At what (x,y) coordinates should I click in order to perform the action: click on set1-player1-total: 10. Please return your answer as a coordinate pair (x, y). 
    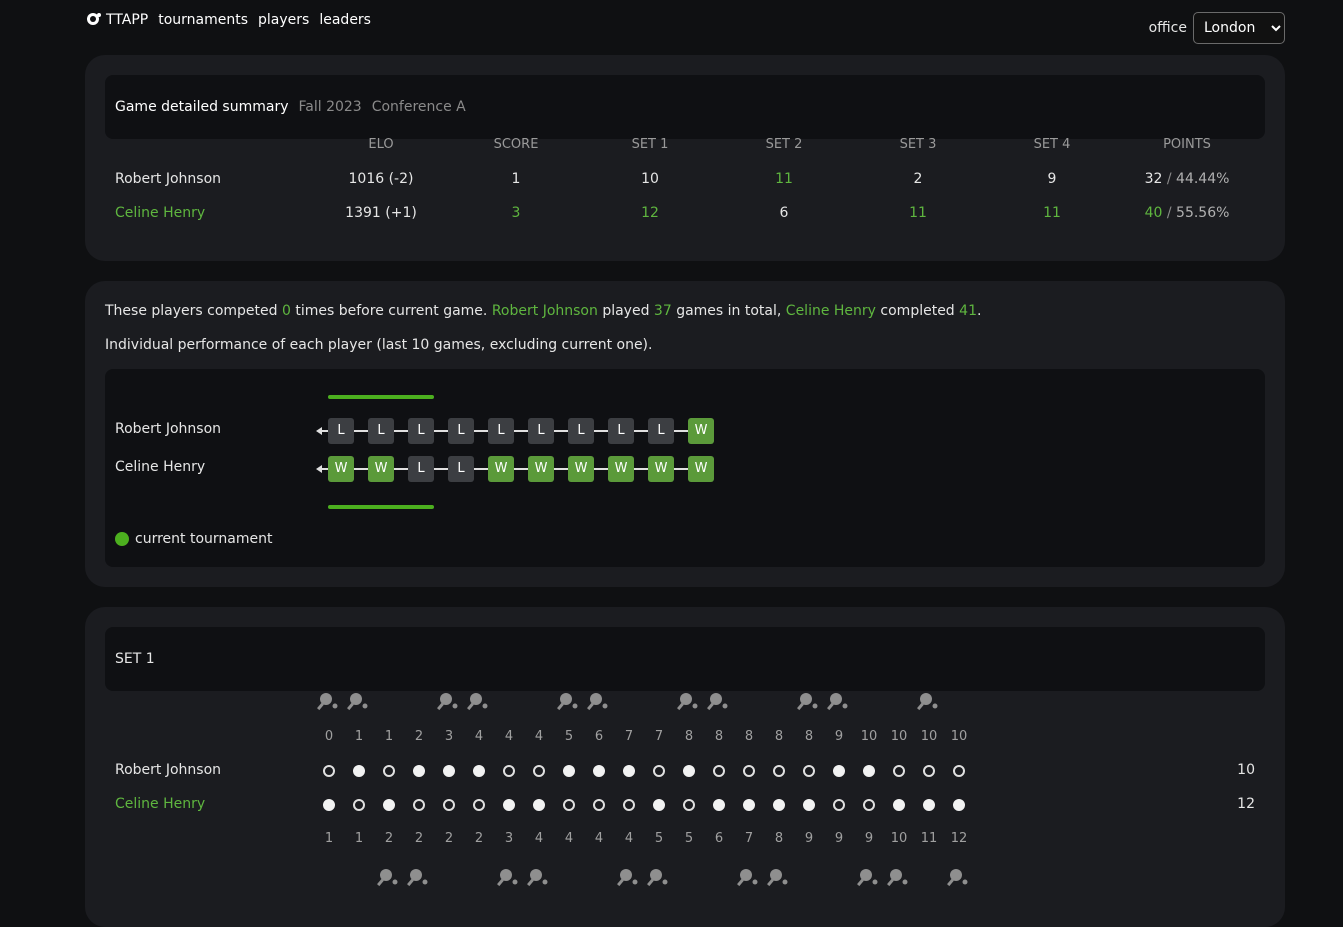
    Looking at the image, I should click on (1246, 770).